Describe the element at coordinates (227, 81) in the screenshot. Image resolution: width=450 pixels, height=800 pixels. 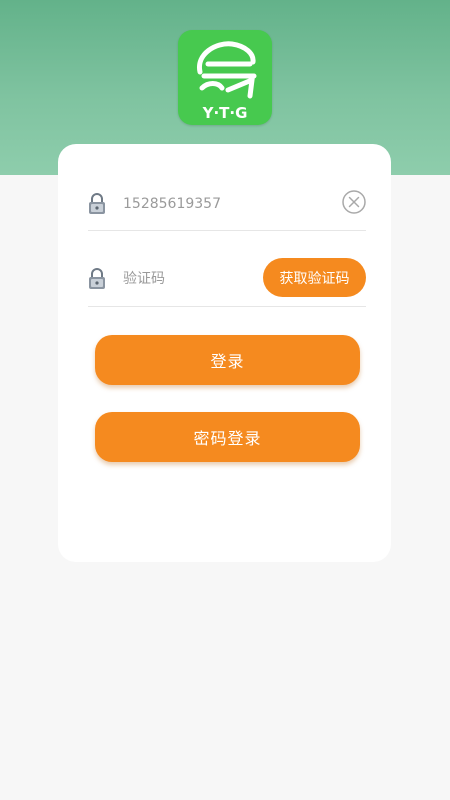
I see `ytg-logo-icon: Y·T·G` at that location.